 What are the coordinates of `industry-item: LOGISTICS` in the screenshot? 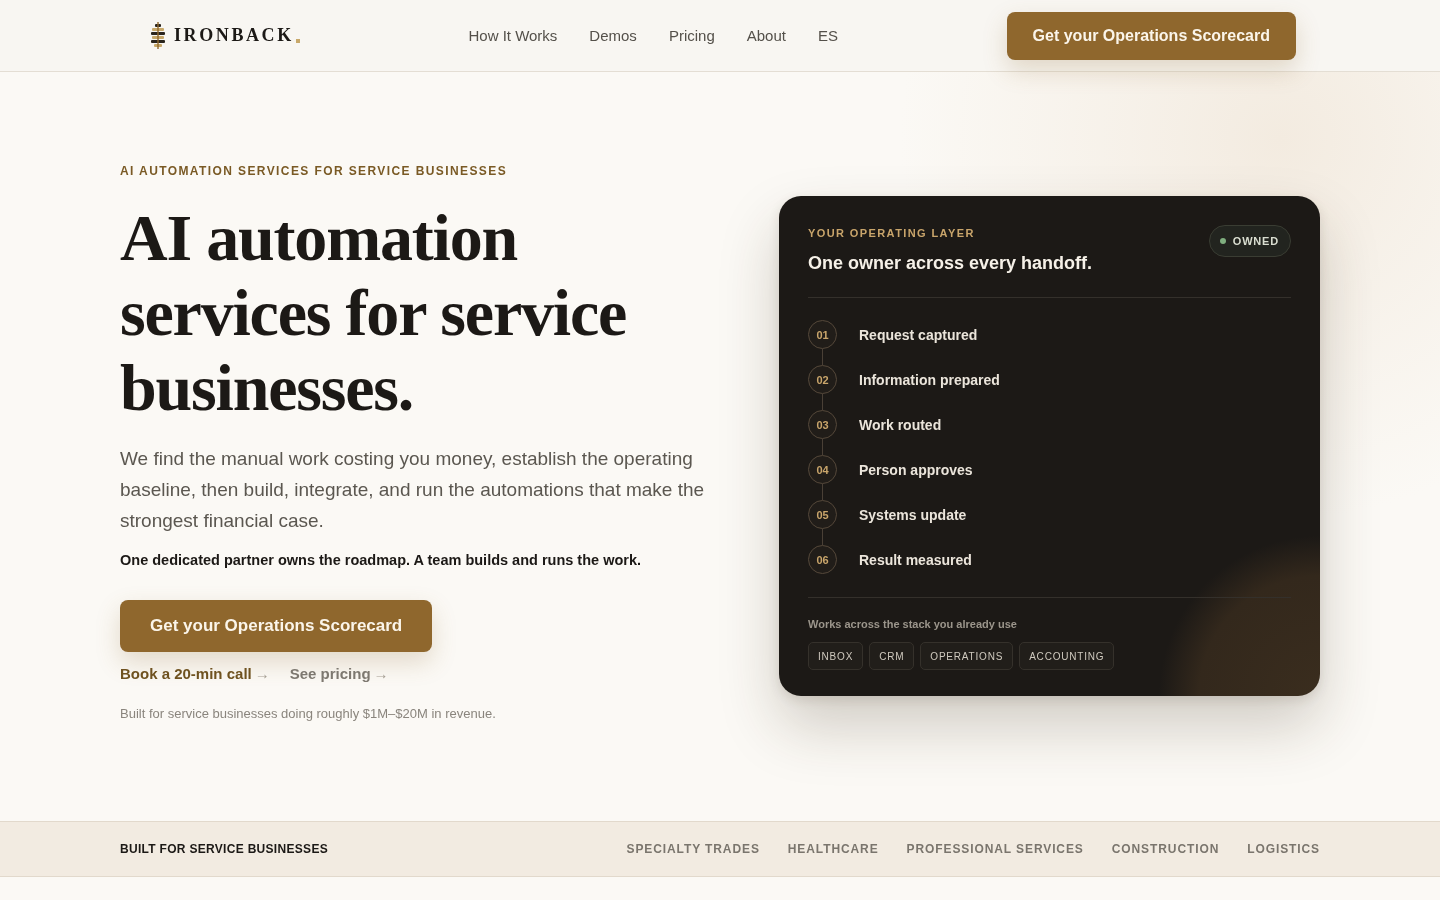 It's located at (1283, 849).